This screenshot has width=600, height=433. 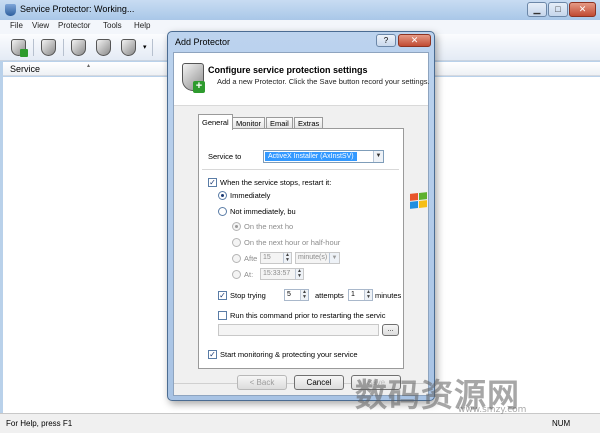 What do you see at coordinates (142, 25) in the screenshot?
I see `menu-help: Help` at bounding box center [142, 25].